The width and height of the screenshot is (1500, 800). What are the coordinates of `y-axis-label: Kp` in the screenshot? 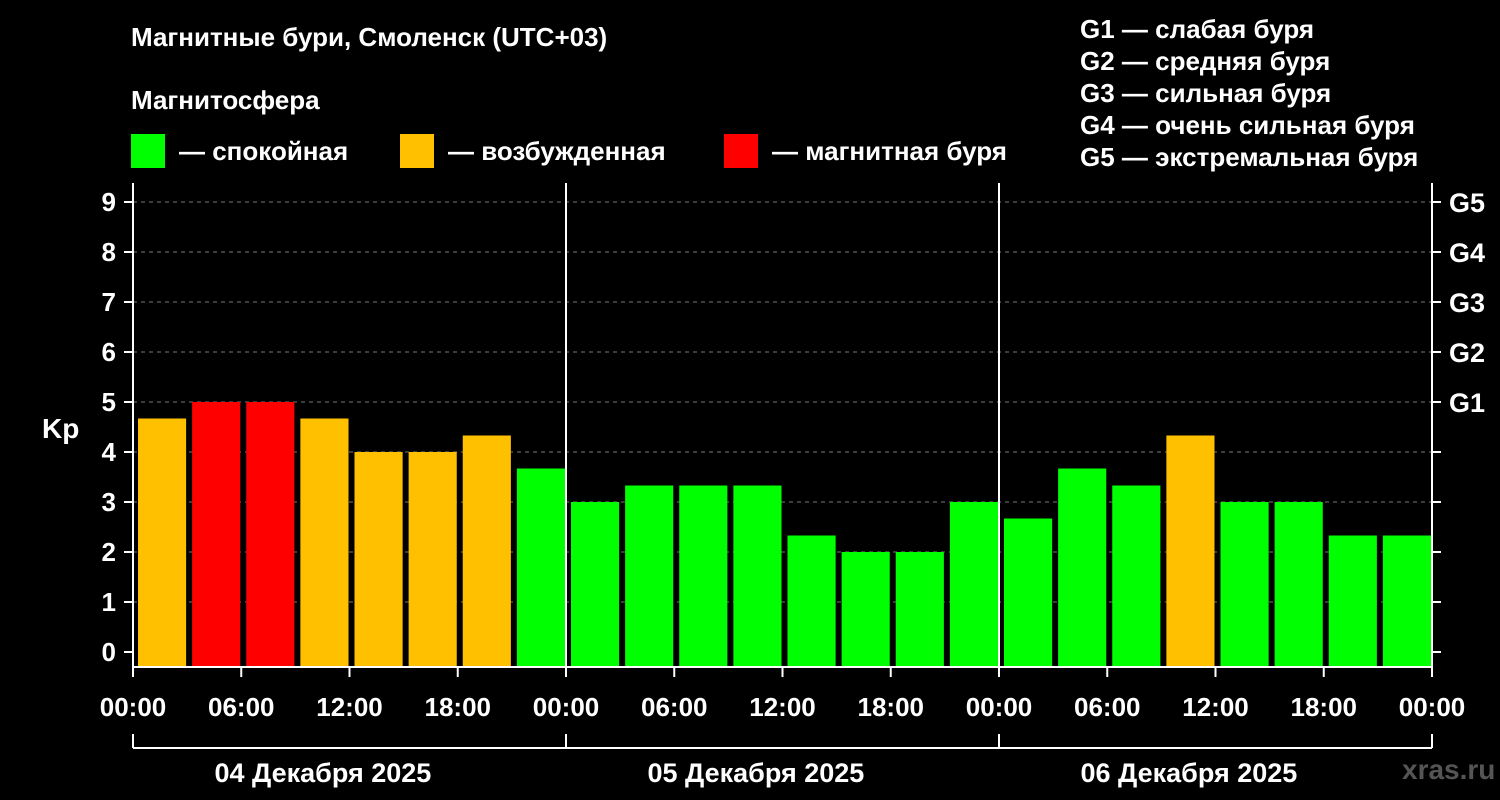 It's located at (60, 428).